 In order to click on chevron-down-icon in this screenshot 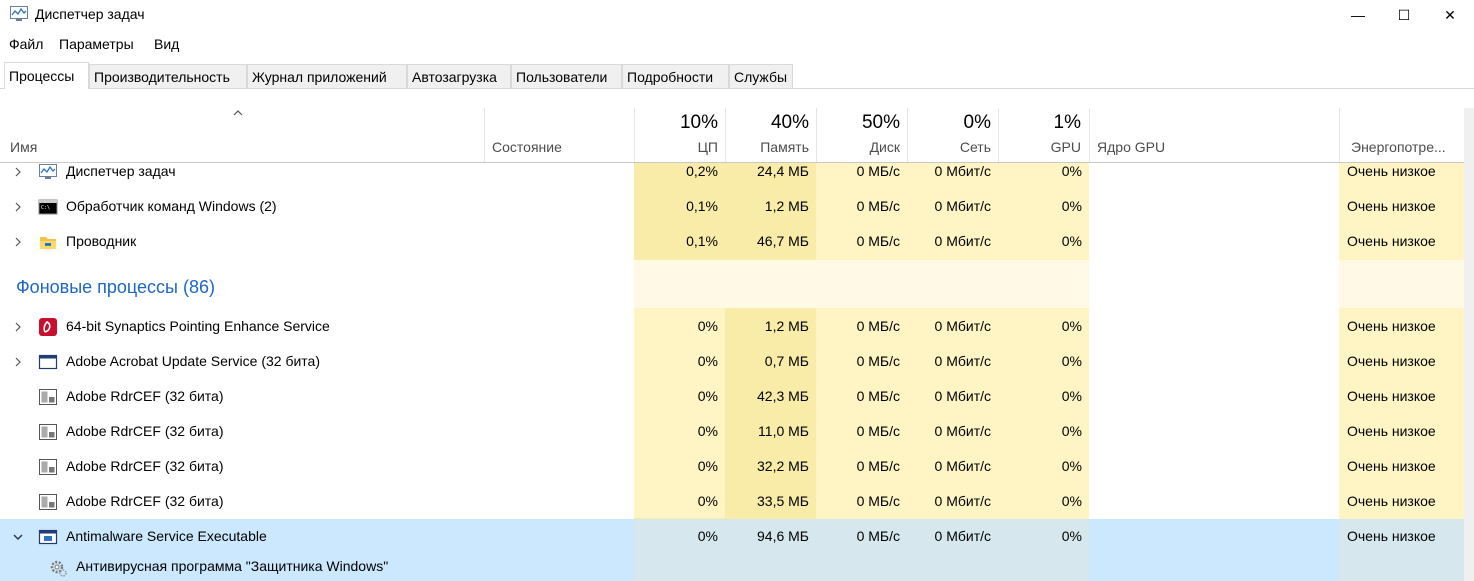, I will do `click(18, 537)`.